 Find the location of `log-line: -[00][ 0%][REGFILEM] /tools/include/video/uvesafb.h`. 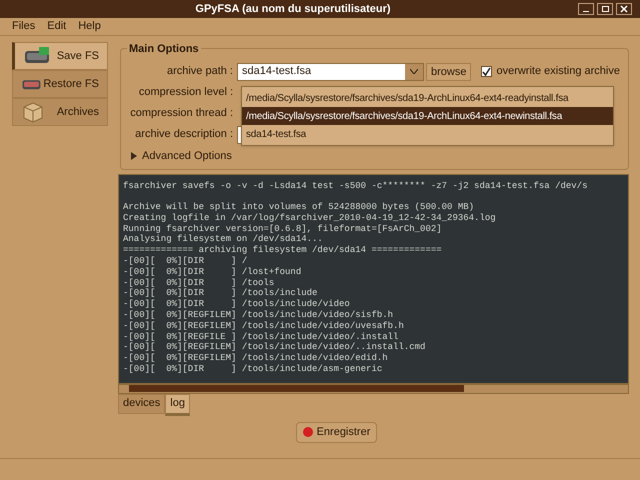

log-line: -[00][ 0%][REGFILEM] /tools/include/video/uvesafb.h is located at coordinates (264, 326).